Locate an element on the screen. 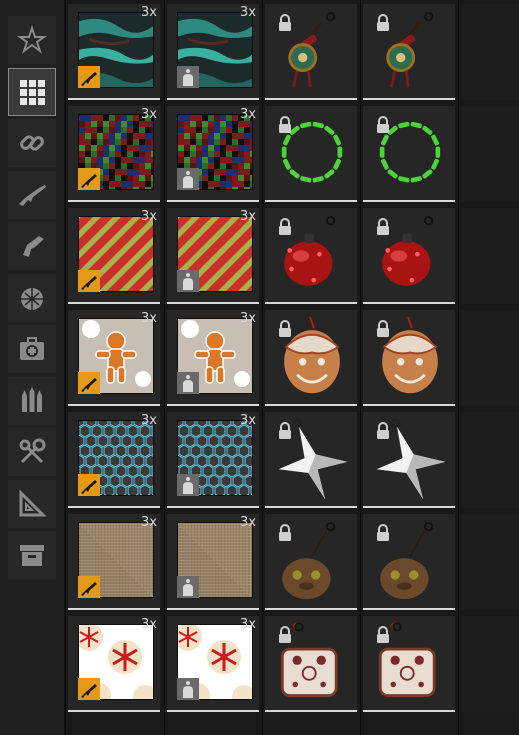  sidebar-button-link is located at coordinates (32, 143).